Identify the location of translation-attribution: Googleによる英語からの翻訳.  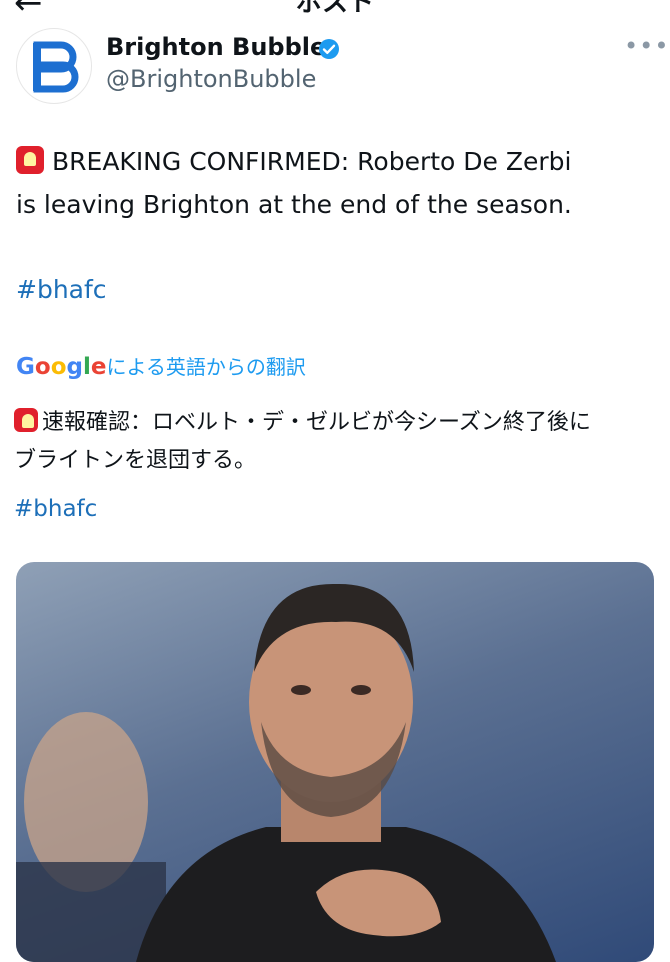
(161, 367).